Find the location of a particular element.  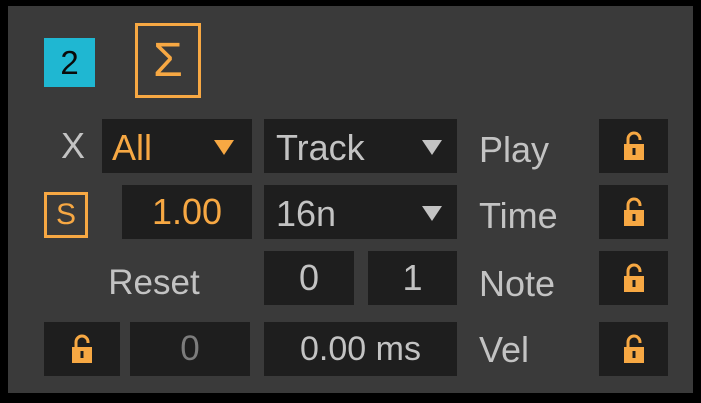

range-low-number: 0 is located at coordinates (309, 278).